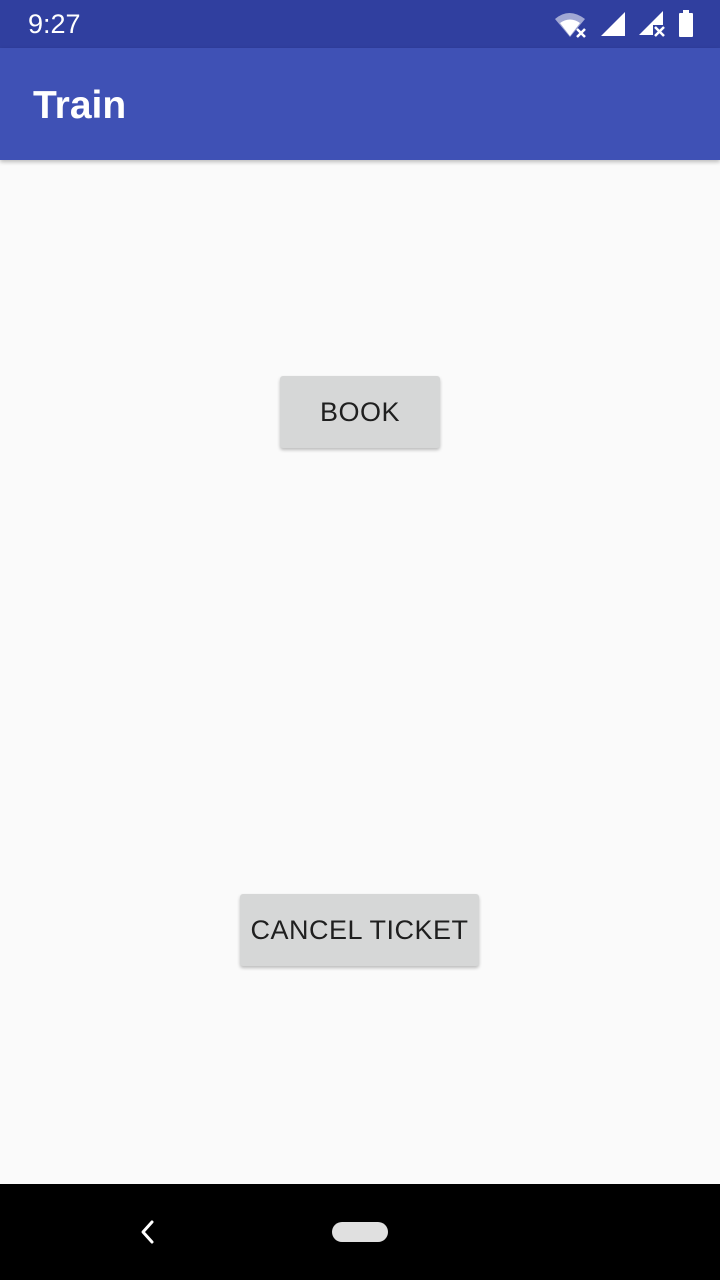 This screenshot has width=720, height=1280. What do you see at coordinates (571, 24) in the screenshot?
I see `wifi-off-icon` at bounding box center [571, 24].